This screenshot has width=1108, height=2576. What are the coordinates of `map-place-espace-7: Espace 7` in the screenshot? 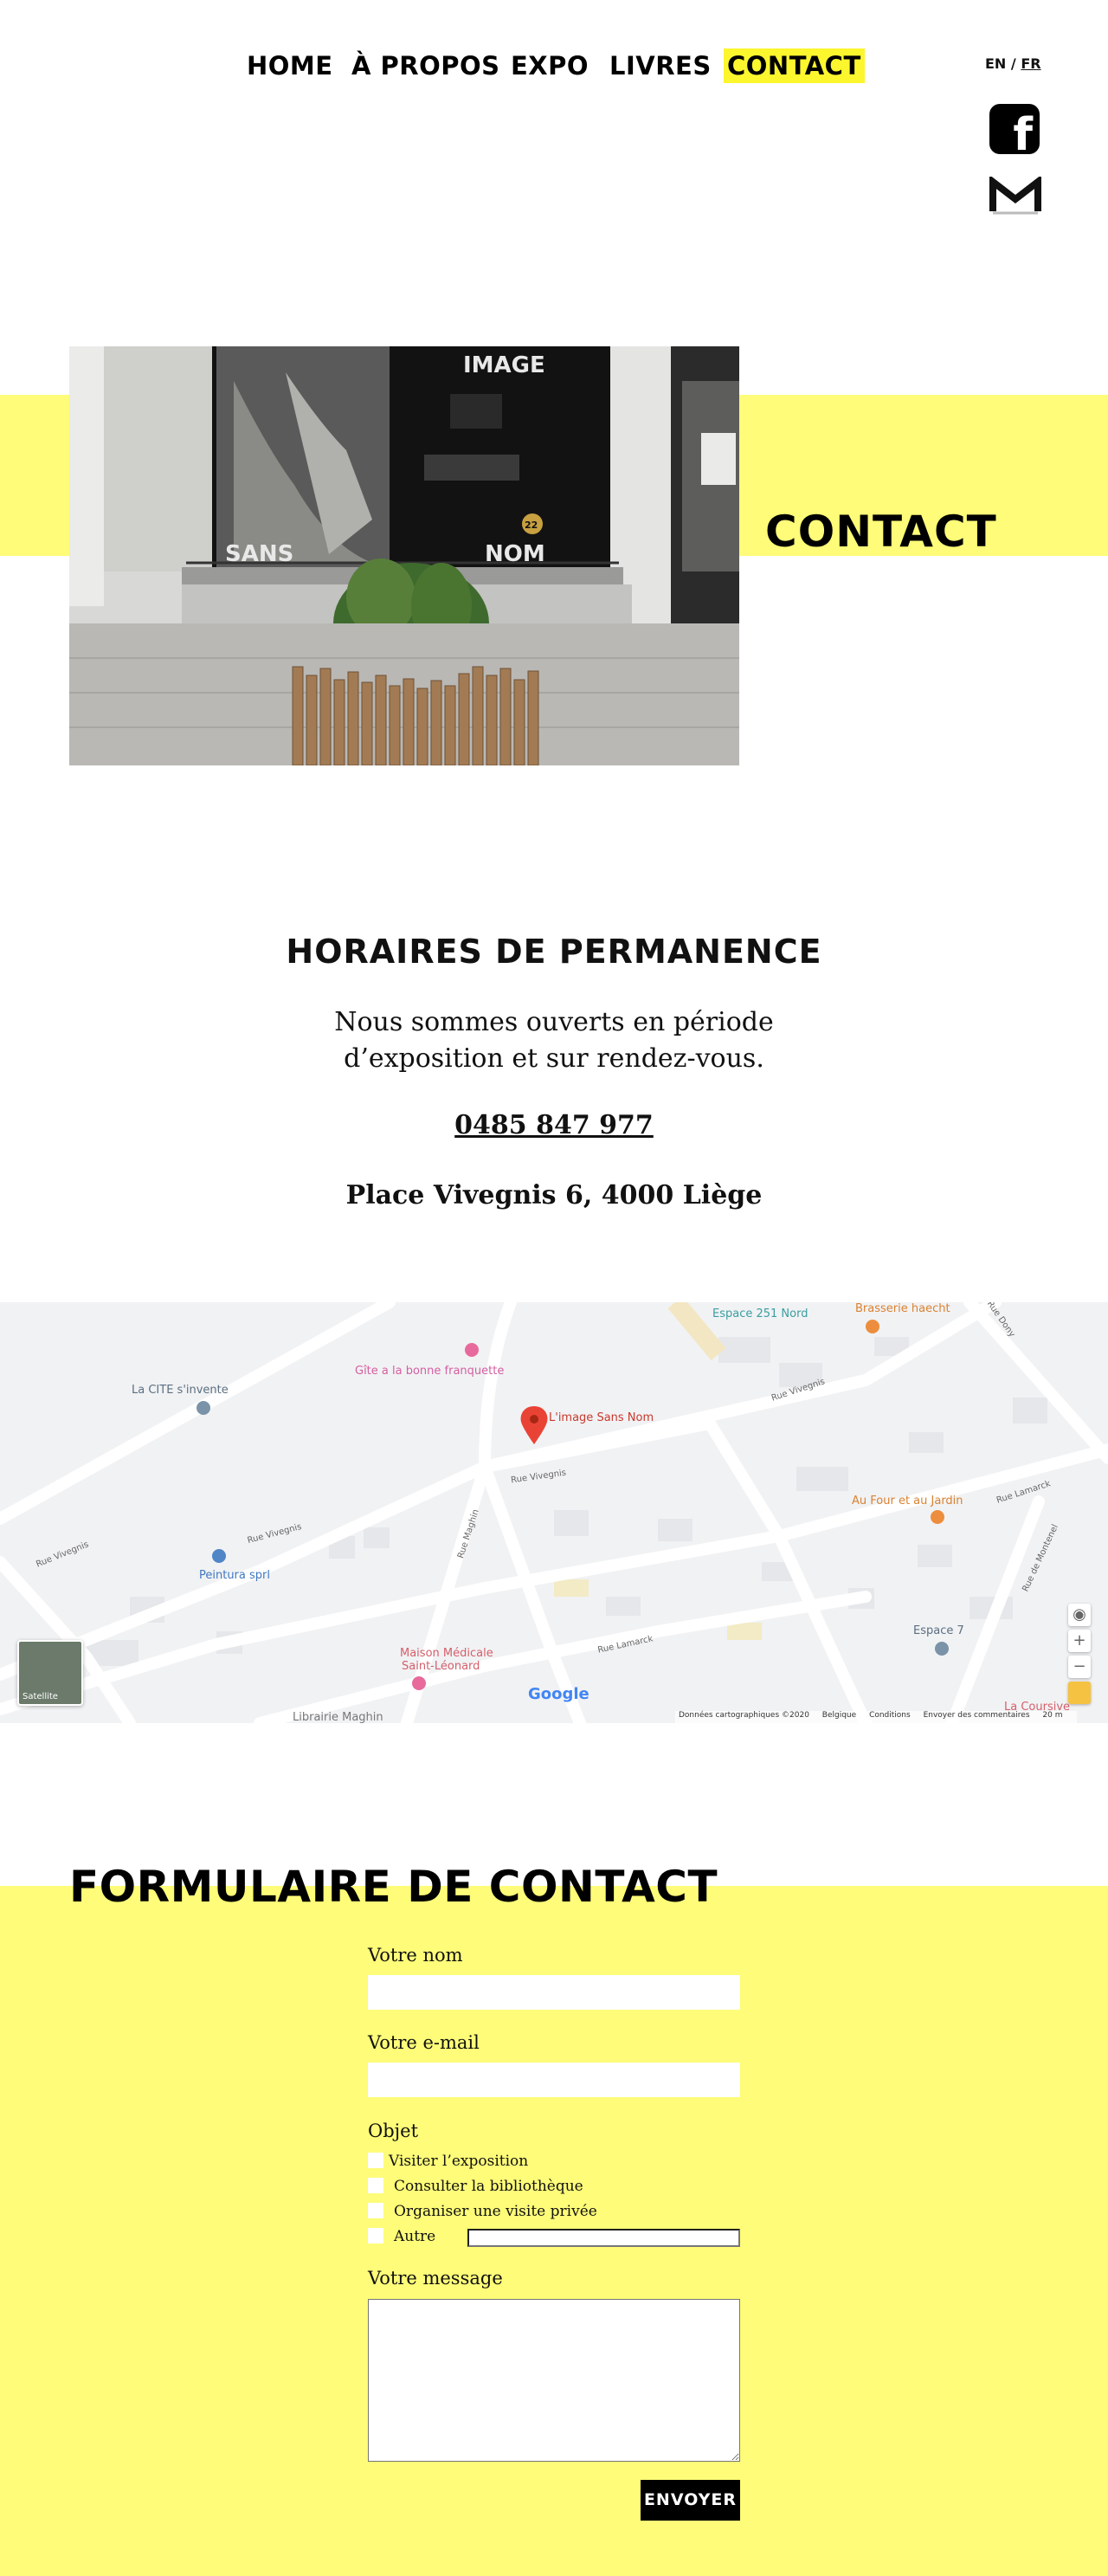 It's located at (938, 1630).